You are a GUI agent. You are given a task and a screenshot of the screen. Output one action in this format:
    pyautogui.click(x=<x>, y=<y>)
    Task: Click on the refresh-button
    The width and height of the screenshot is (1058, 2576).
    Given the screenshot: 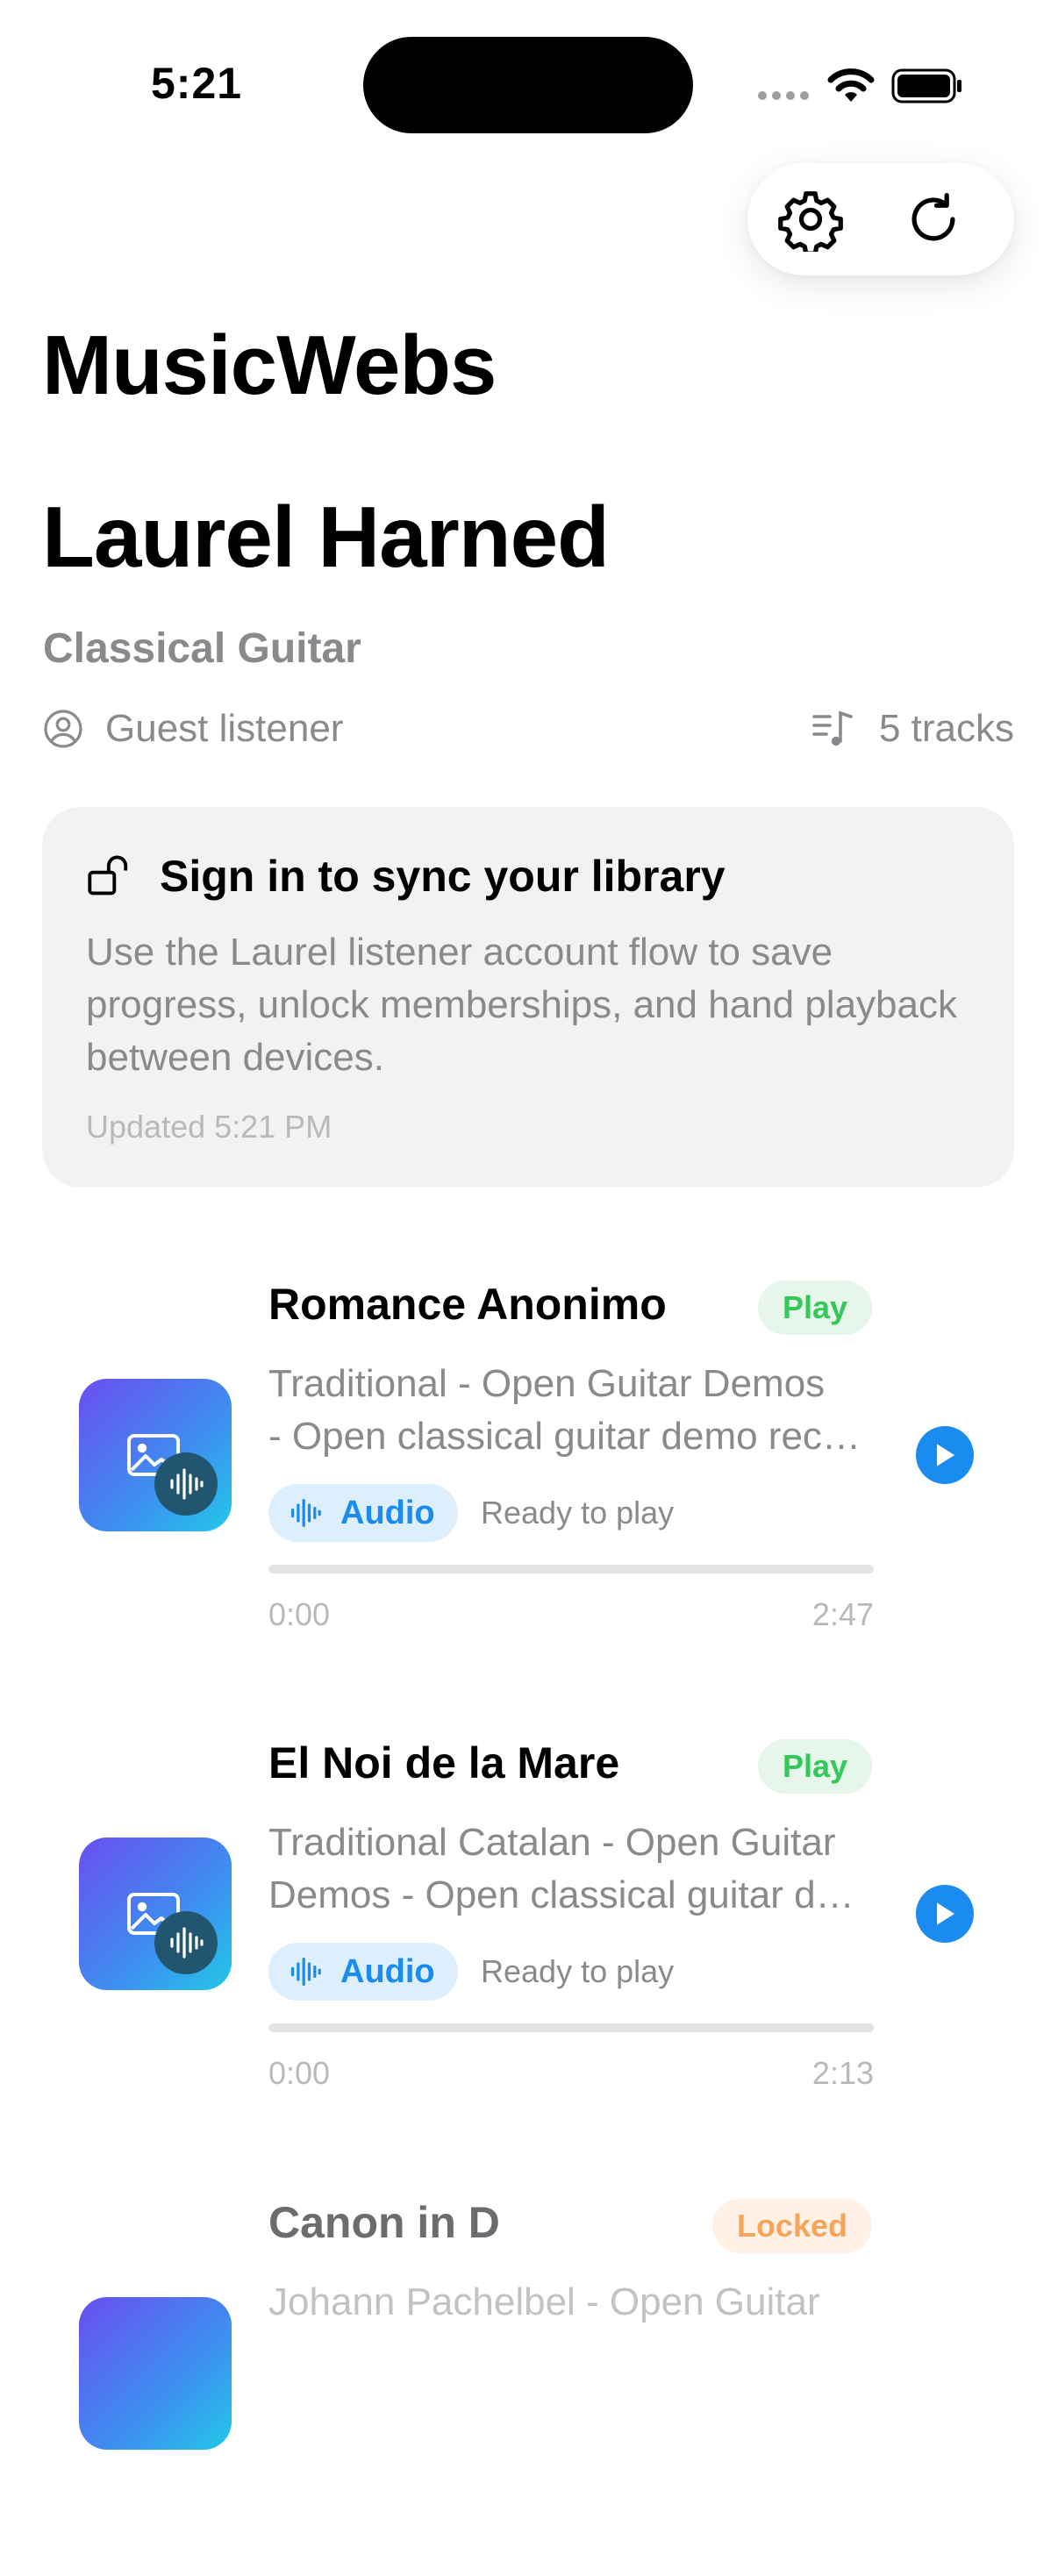 What is the action you would take?
    pyautogui.click(x=934, y=219)
    